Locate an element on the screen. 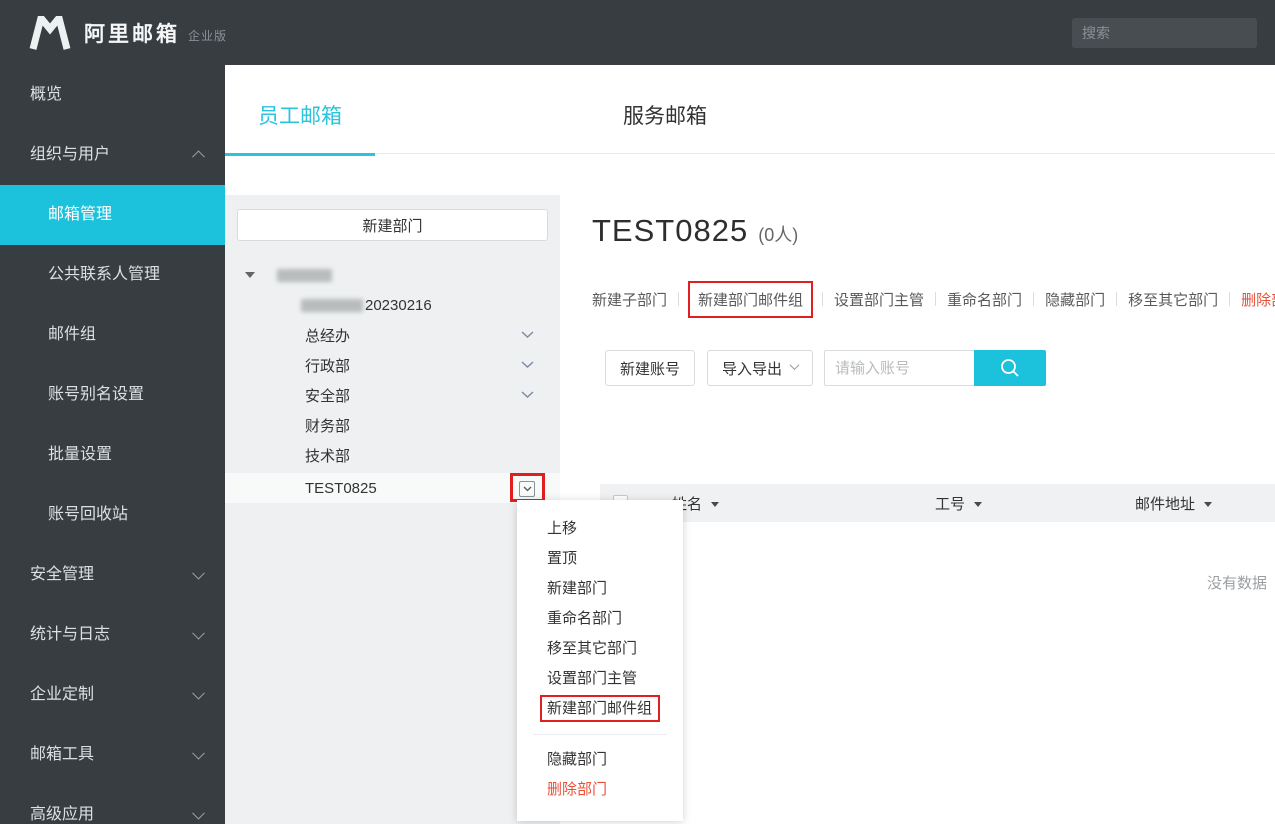  member-count: (0人) is located at coordinates (778, 235).